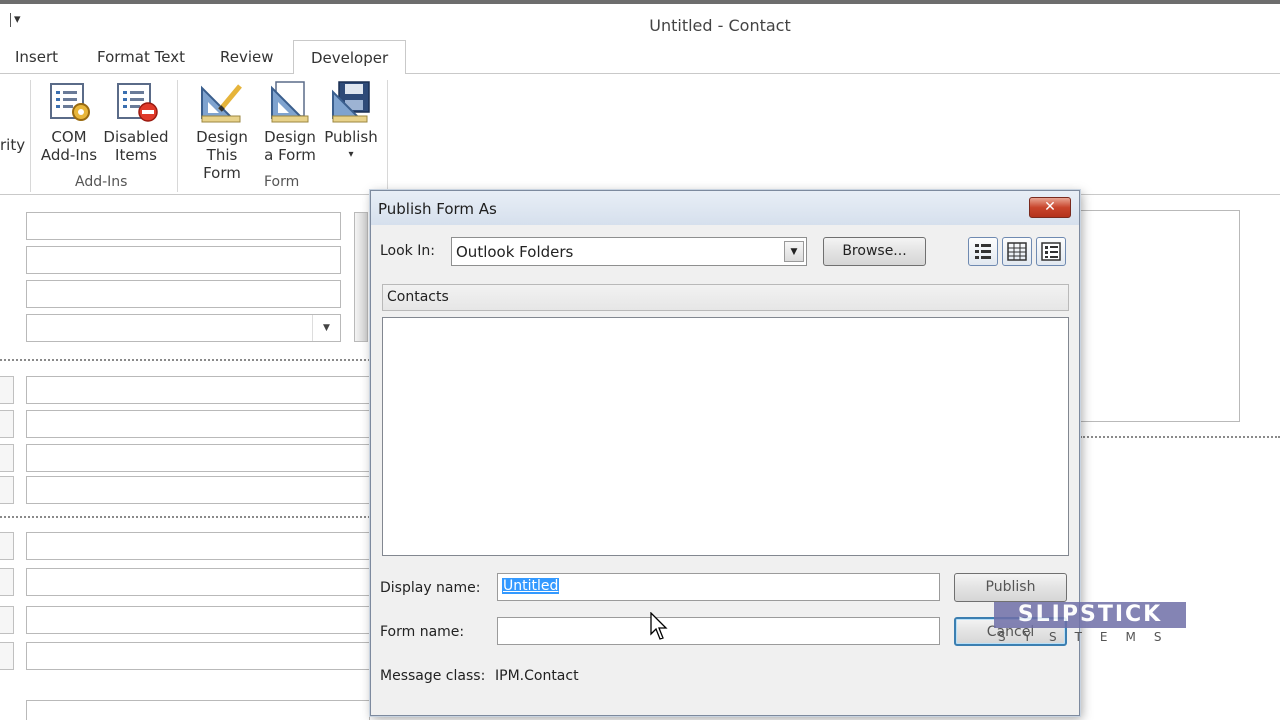 This screenshot has height=720, width=1280. What do you see at coordinates (515, 252) in the screenshot?
I see `look-in-value: Outlook Folders` at bounding box center [515, 252].